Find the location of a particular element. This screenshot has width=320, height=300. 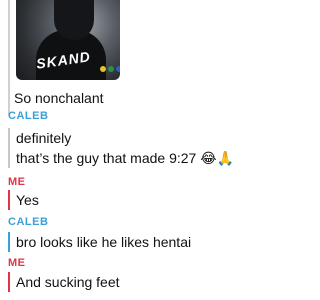

message-caleb-2: bro looks like he likes hentai is located at coordinates (99, 242).